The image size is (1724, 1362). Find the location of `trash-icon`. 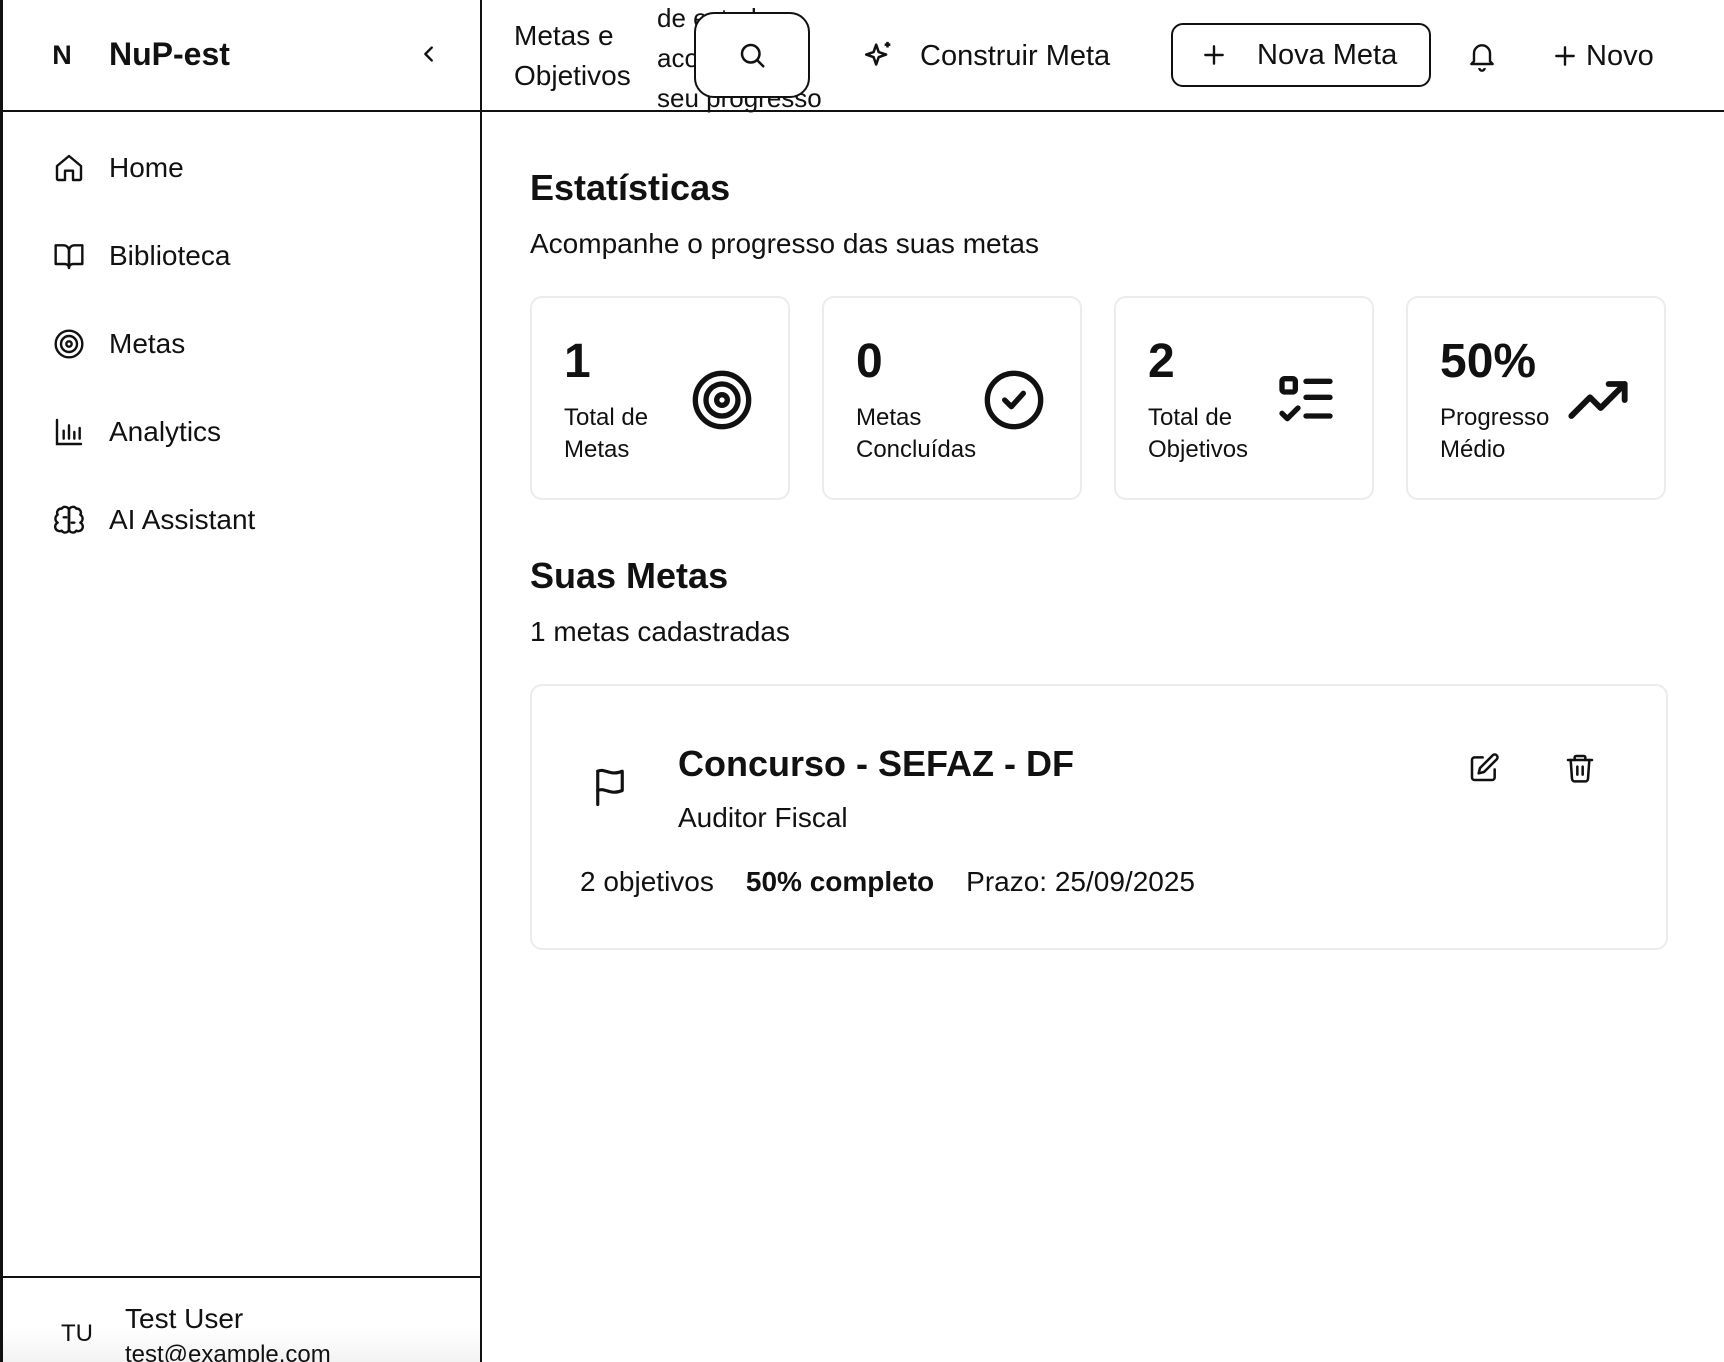

trash-icon is located at coordinates (1580, 768).